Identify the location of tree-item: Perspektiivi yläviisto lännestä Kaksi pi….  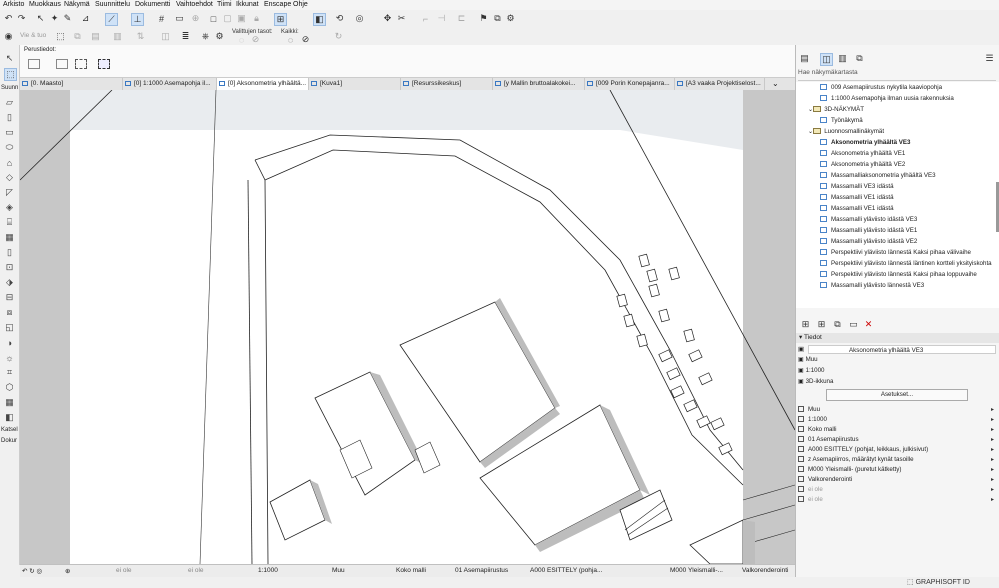
(897, 274).